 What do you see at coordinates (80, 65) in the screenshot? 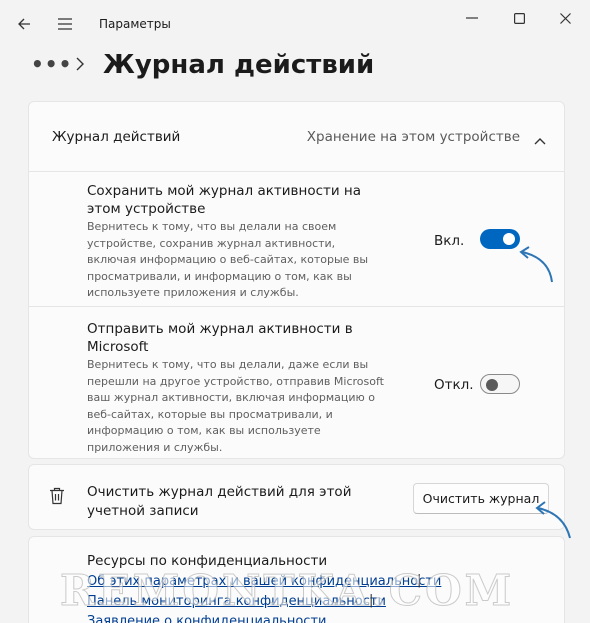
I see `chevron-right-icon` at bounding box center [80, 65].